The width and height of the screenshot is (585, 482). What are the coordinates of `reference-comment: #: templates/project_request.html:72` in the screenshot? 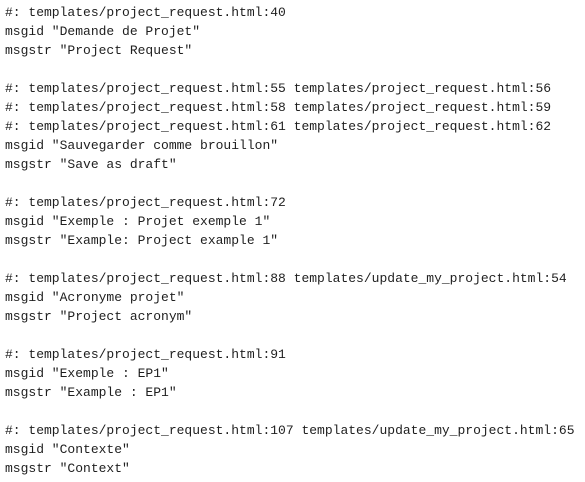 It's located at (145, 202).